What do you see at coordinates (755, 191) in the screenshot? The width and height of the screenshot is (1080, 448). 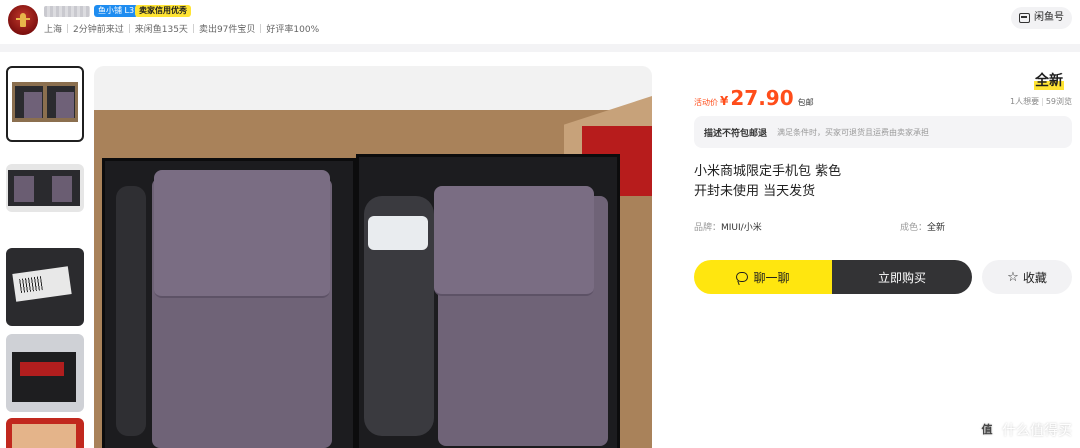 I see `product-title-line2: 开封未使用 当天发货` at bounding box center [755, 191].